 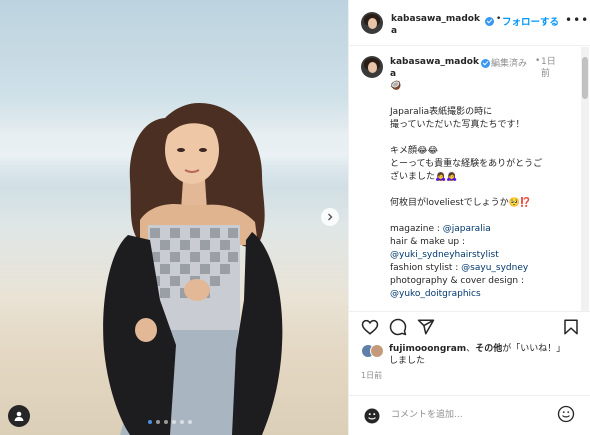 I want to click on caption-line: 🥥, so click(x=396, y=86).